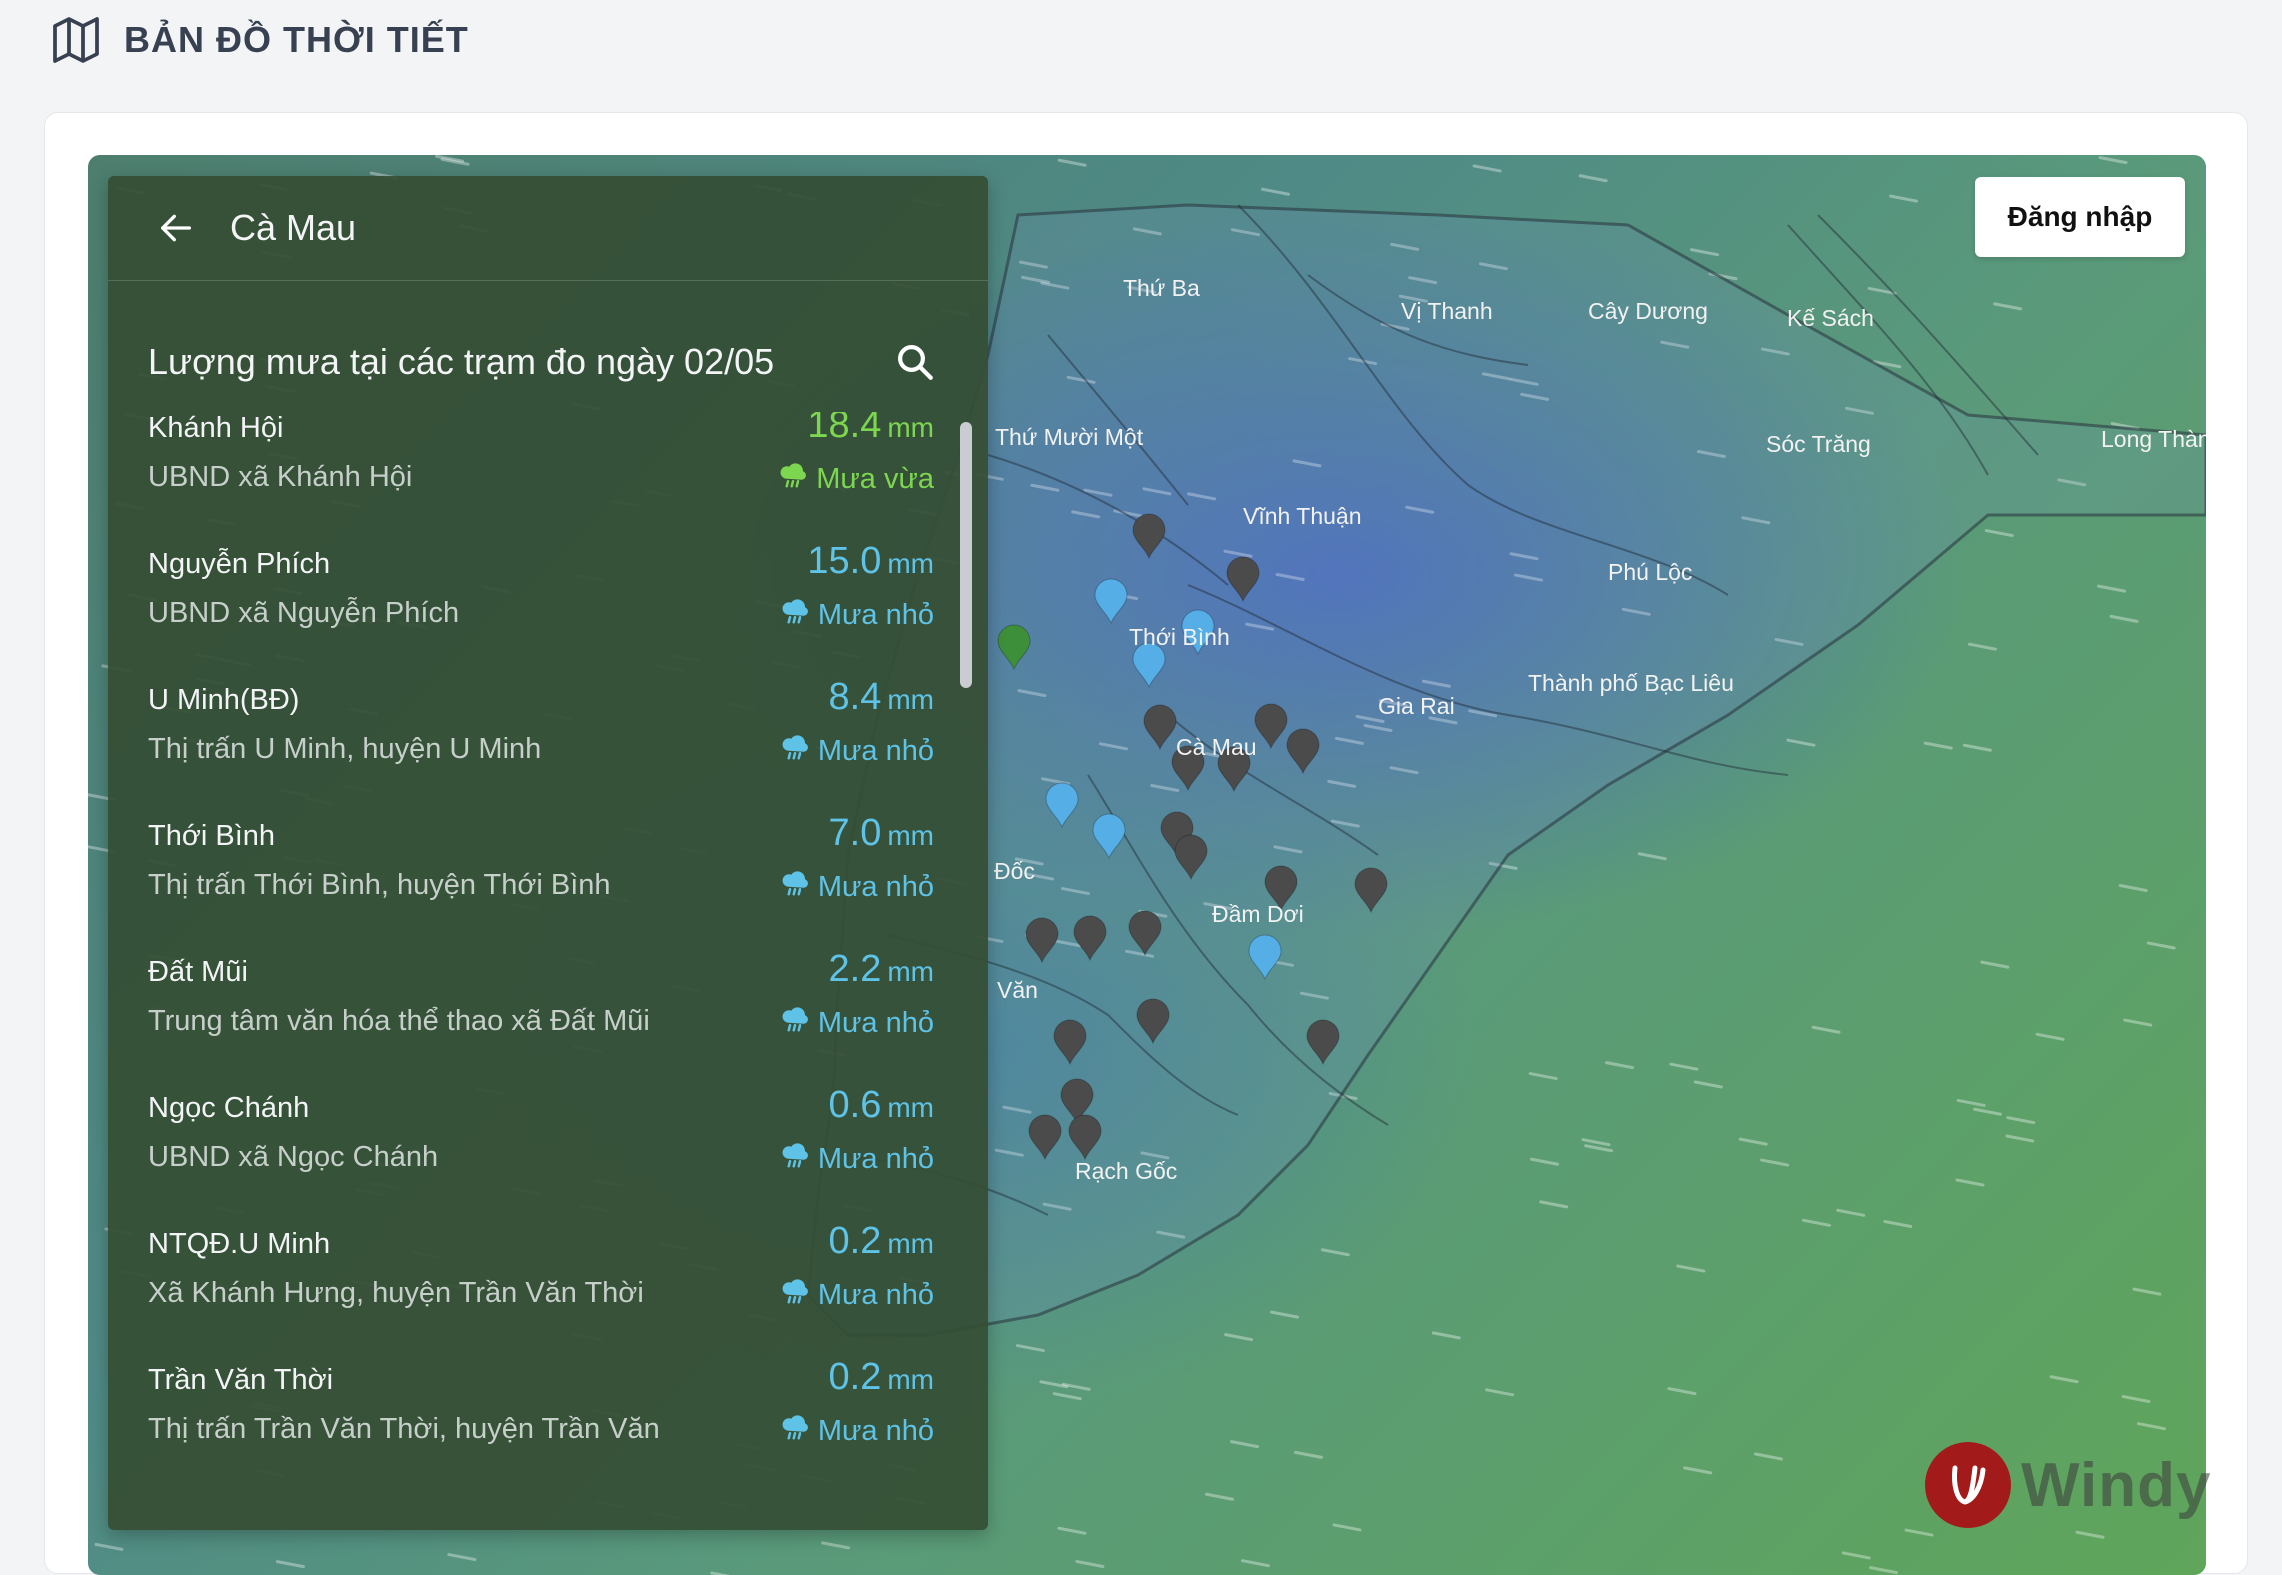 Image resolution: width=2282 pixels, height=1575 pixels. What do you see at coordinates (2153, 439) in the screenshot?
I see `place-label: Long Thàn` at bounding box center [2153, 439].